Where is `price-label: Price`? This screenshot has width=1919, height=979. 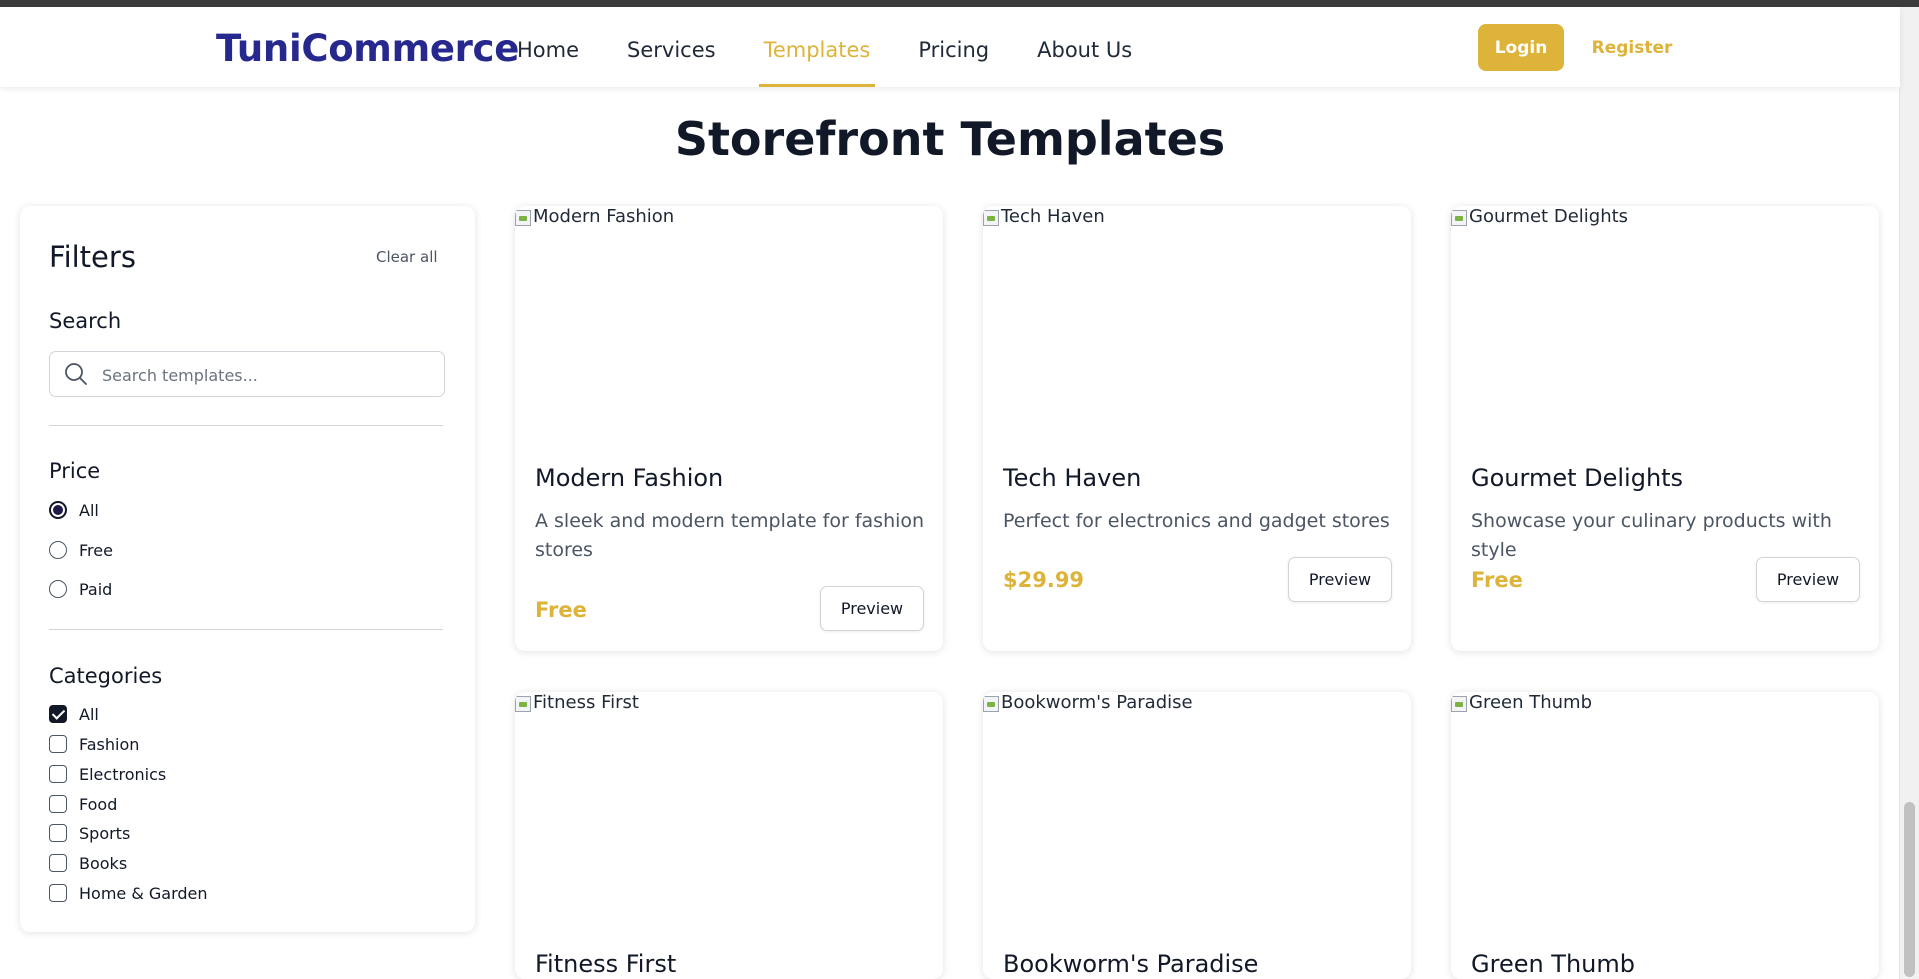 price-label: Price is located at coordinates (75, 471).